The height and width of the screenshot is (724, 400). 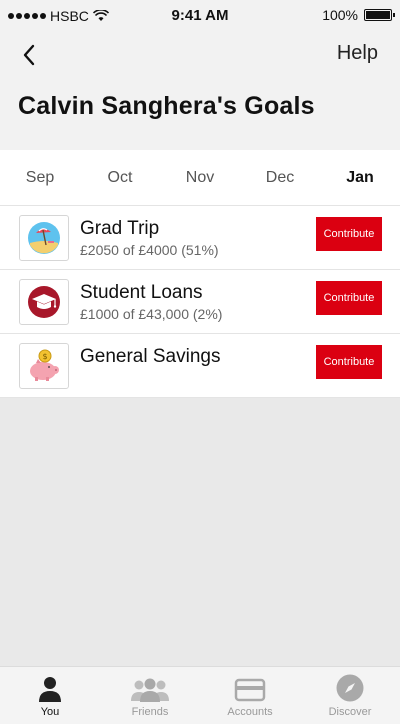 I want to click on goal-icon-frame: $, so click(x=44, y=366).